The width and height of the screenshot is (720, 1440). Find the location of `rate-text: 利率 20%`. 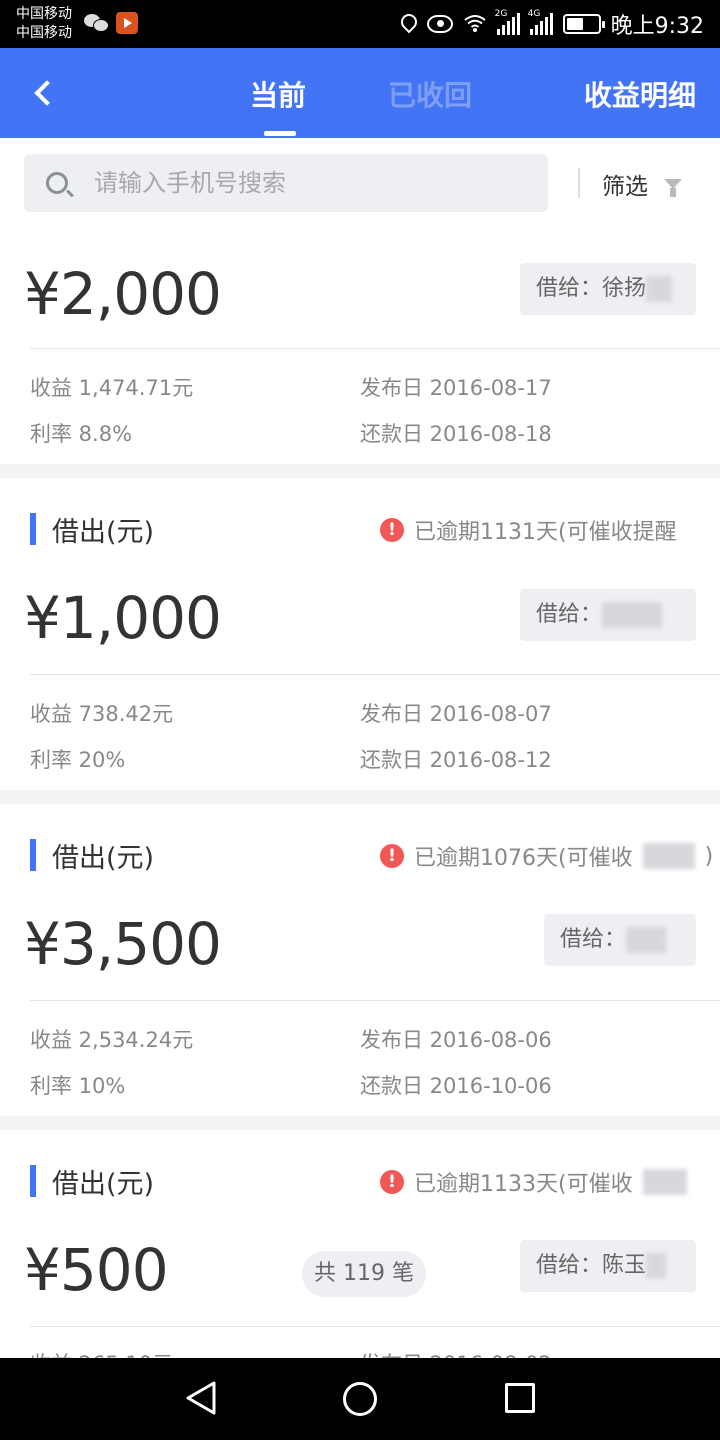

rate-text: 利率 20% is located at coordinates (78, 760).